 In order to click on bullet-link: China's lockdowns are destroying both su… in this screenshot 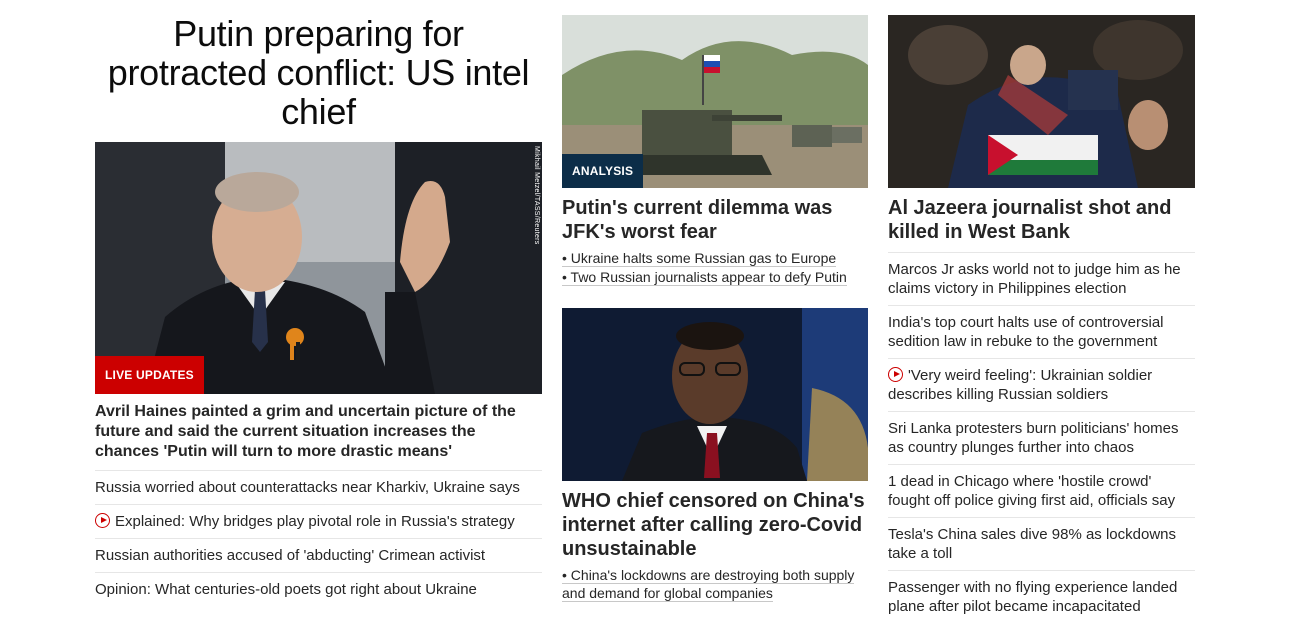, I will do `click(708, 584)`.